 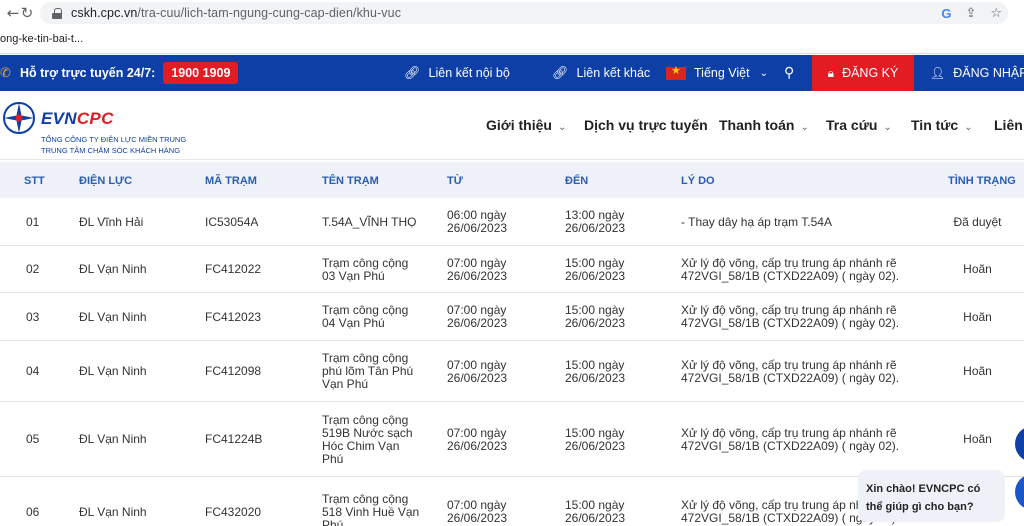 What do you see at coordinates (970, 13) in the screenshot?
I see `share-icon: ⇪` at bounding box center [970, 13].